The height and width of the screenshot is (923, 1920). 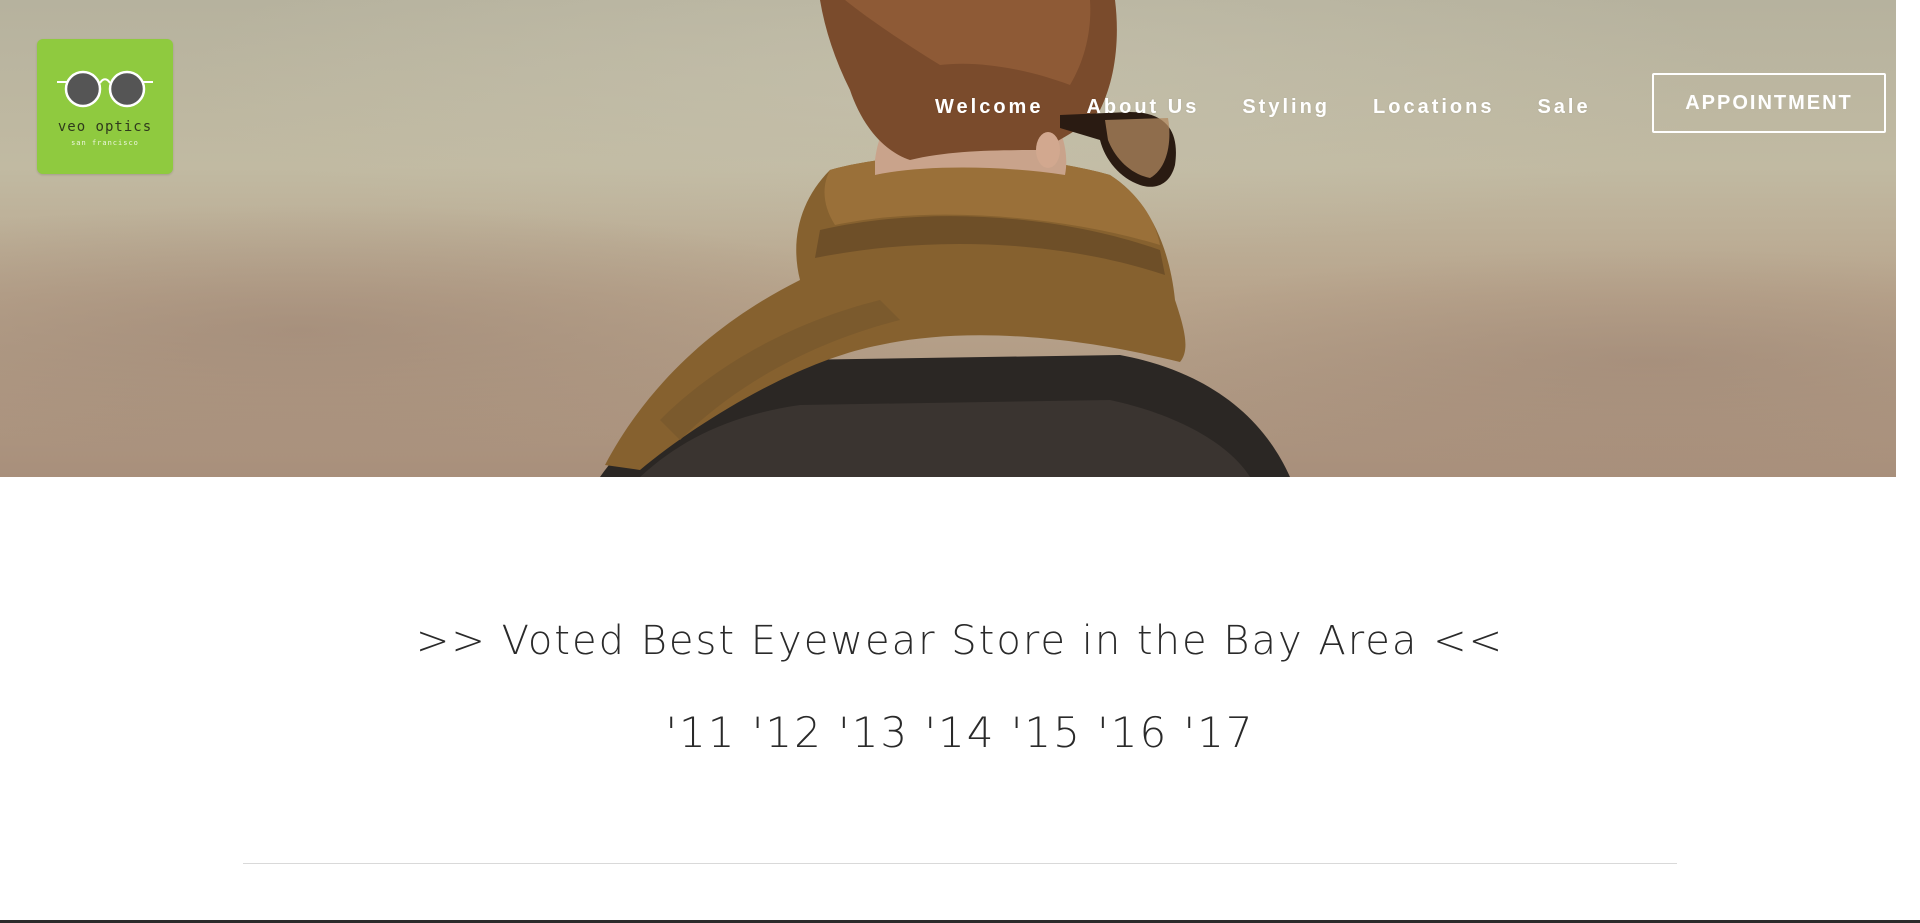 What do you see at coordinates (989, 107) in the screenshot?
I see `nav-welcome: Welcome` at bounding box center [989, 107].